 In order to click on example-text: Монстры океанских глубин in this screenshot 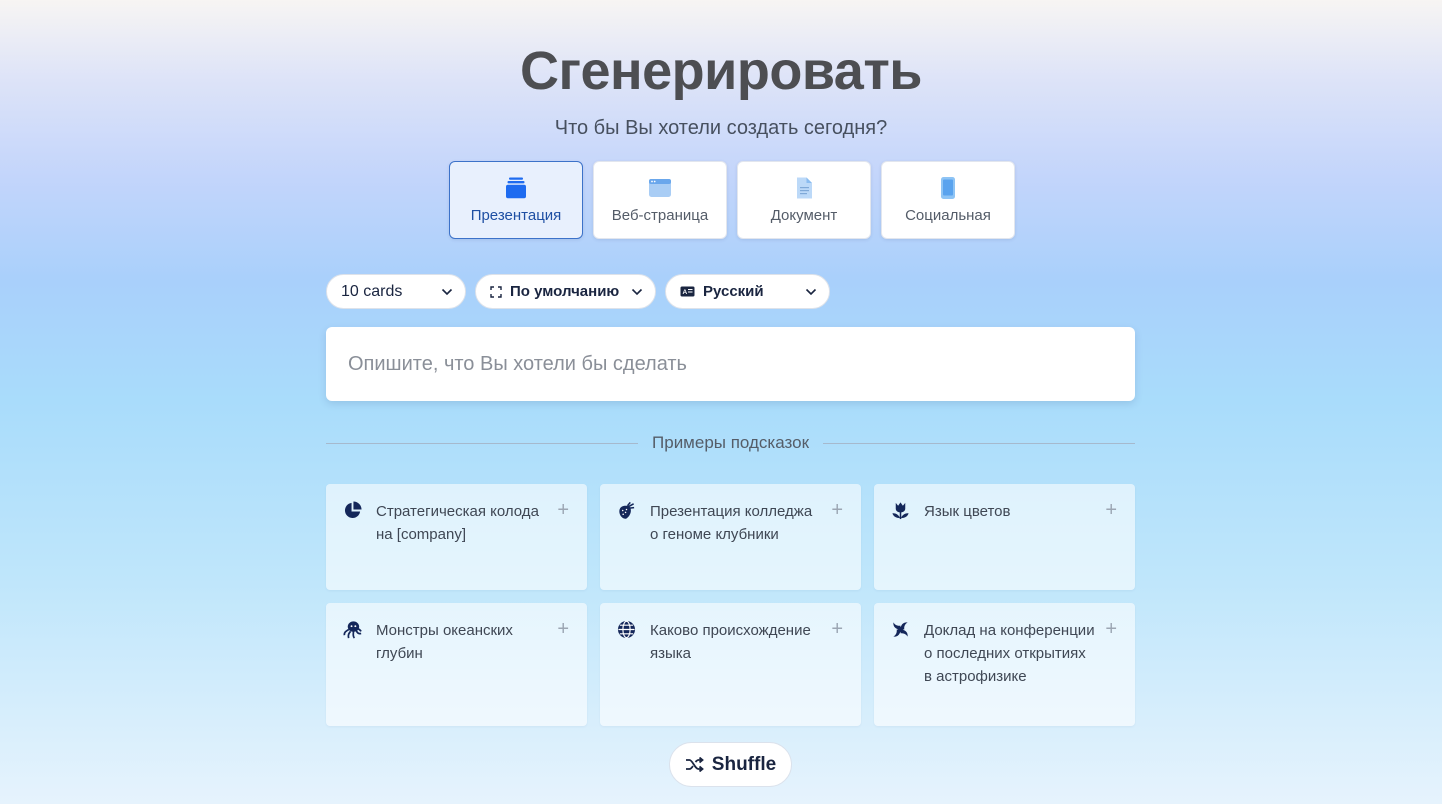, I will do `click(444, 642)`.